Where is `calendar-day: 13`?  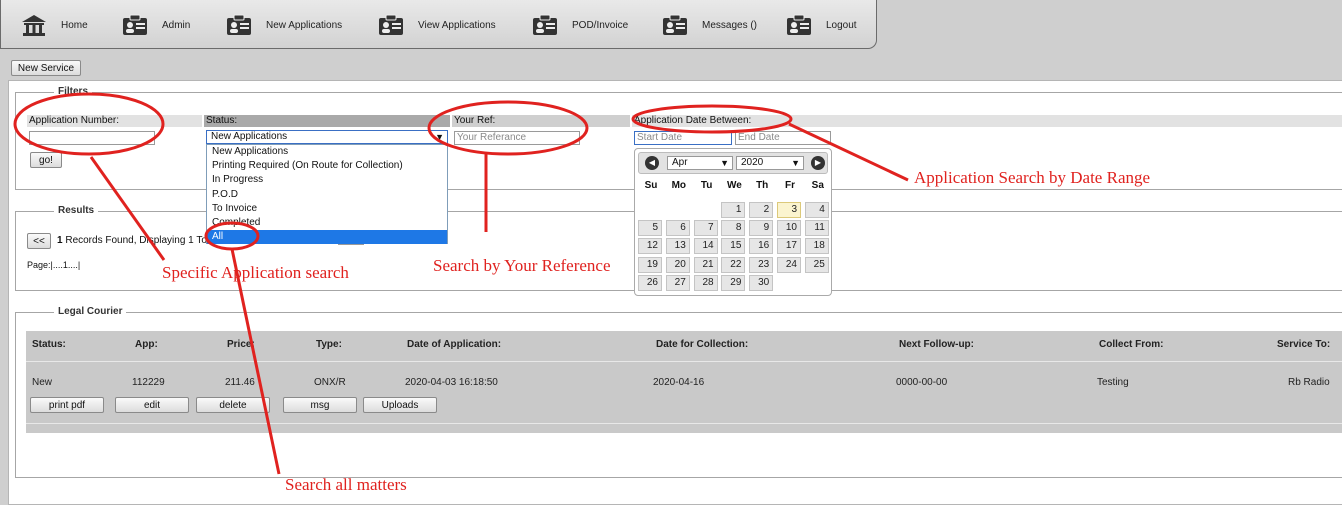 calendar-day: 13 is located at coordinates (677, 246).